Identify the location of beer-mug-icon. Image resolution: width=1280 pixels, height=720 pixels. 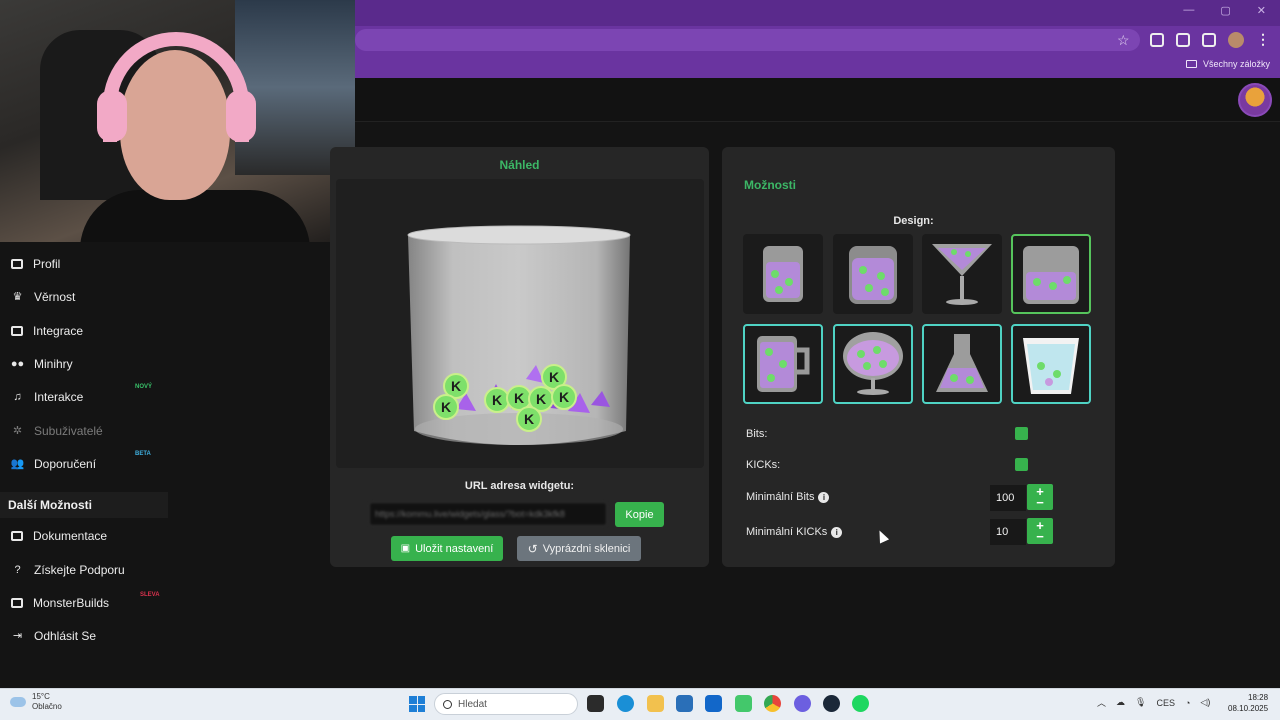
(783, 364).